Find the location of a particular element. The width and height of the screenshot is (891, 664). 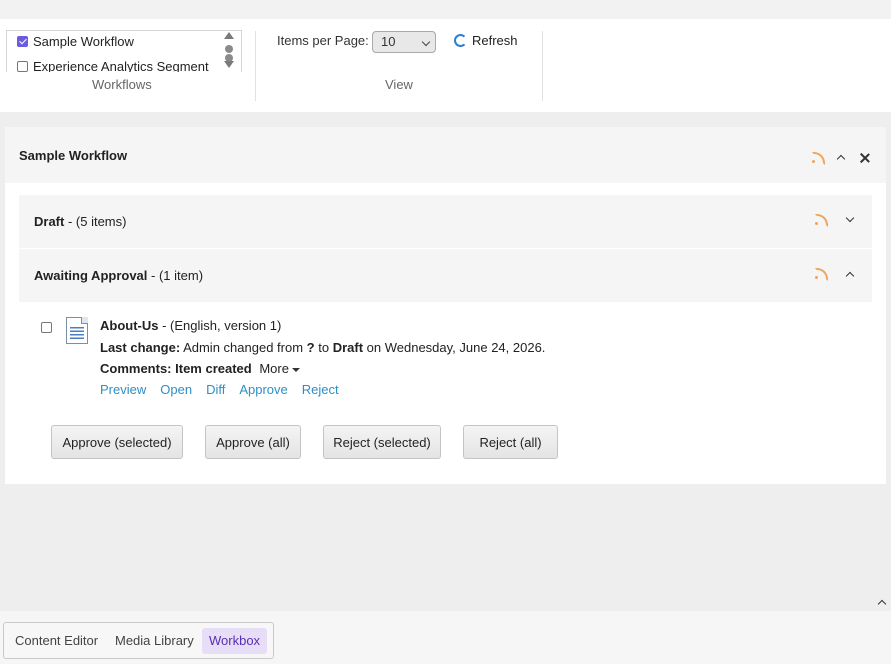

more-label: More is located at coordinates (274, 368).